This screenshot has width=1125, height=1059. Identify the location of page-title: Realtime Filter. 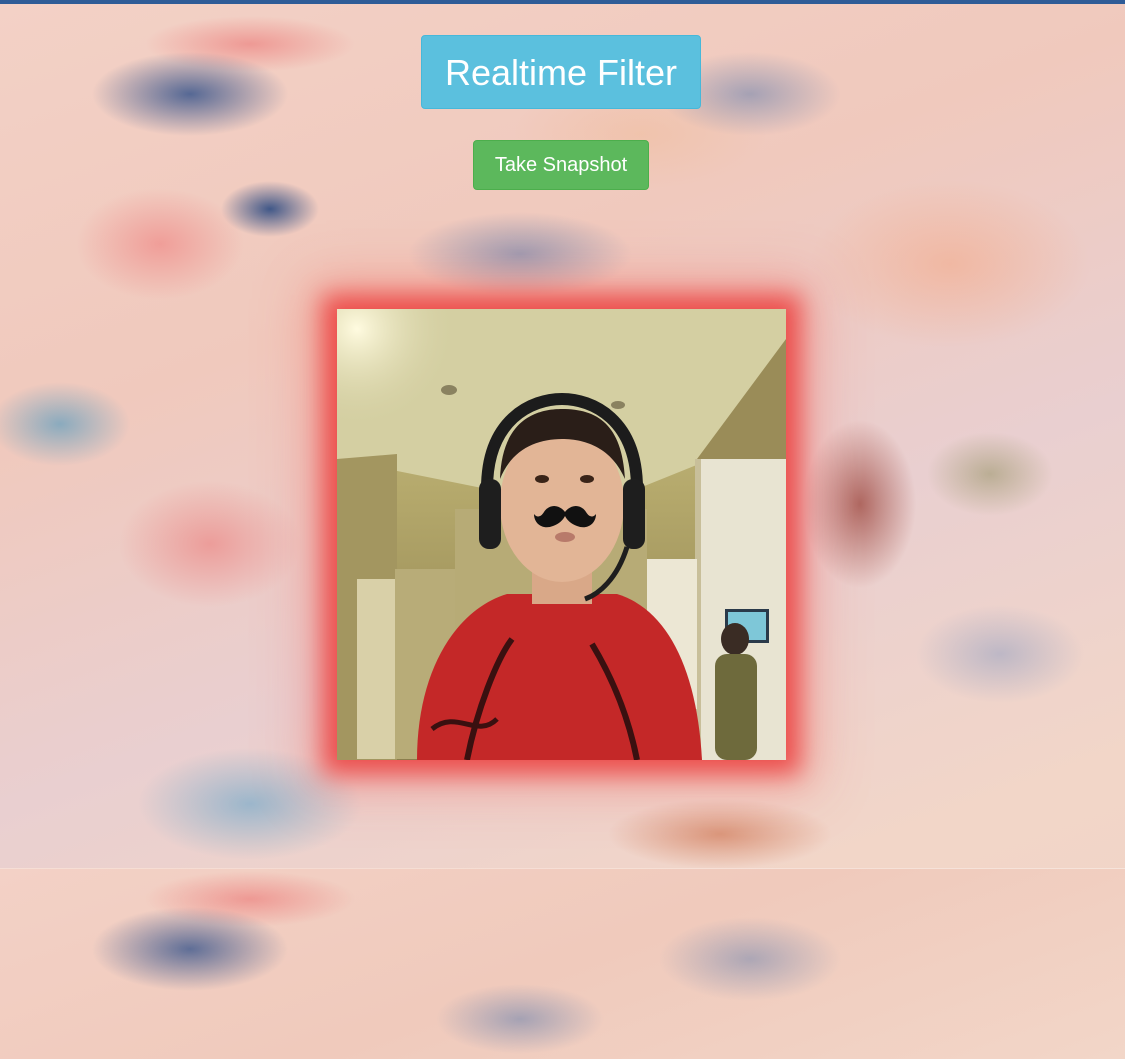
(561, 72).